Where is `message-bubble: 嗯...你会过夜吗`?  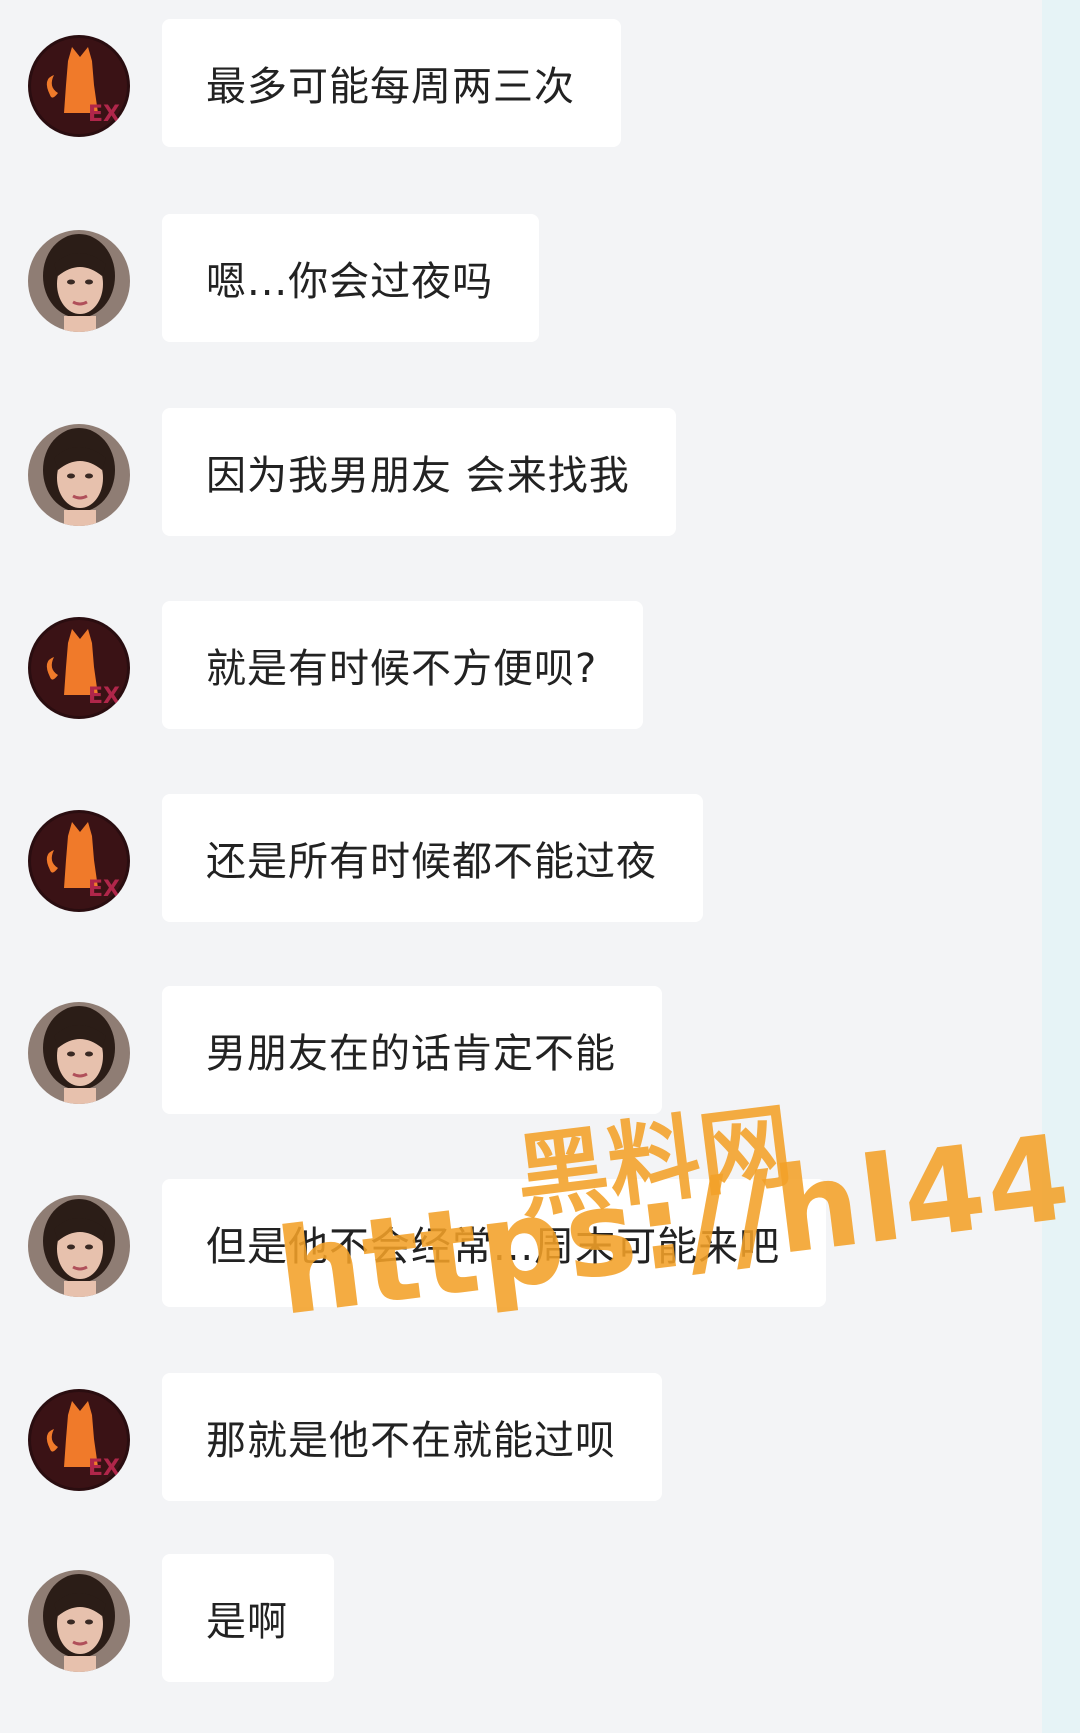
message-bubble: 嗯...你会过夜吗 is located at coordinates (351, 278).